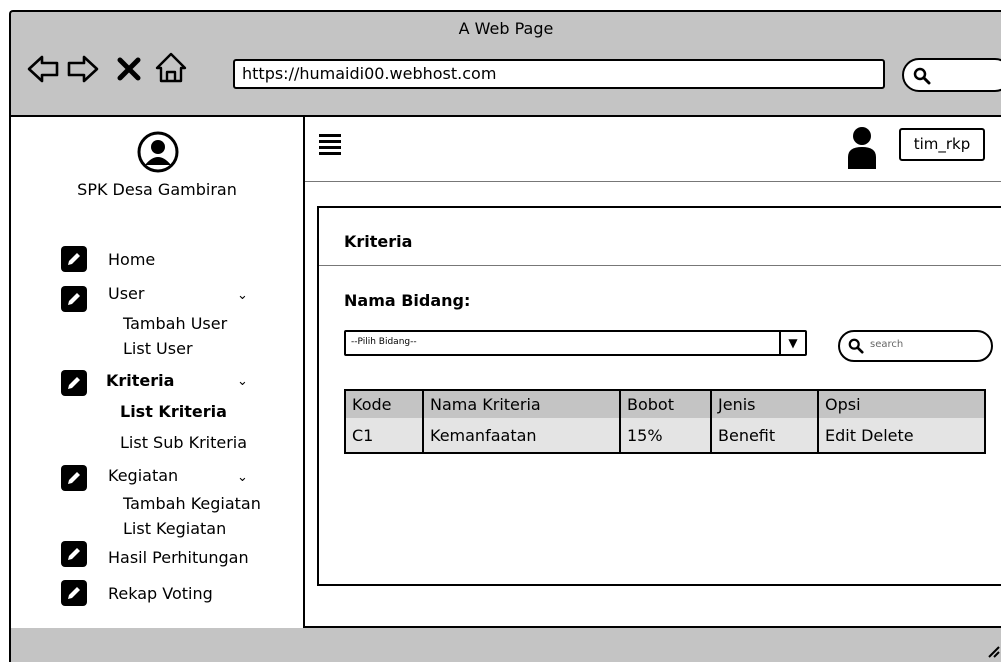 The height and width of the screenshot is (662, 1001). I want to click on status-bar, so click(506, 646).